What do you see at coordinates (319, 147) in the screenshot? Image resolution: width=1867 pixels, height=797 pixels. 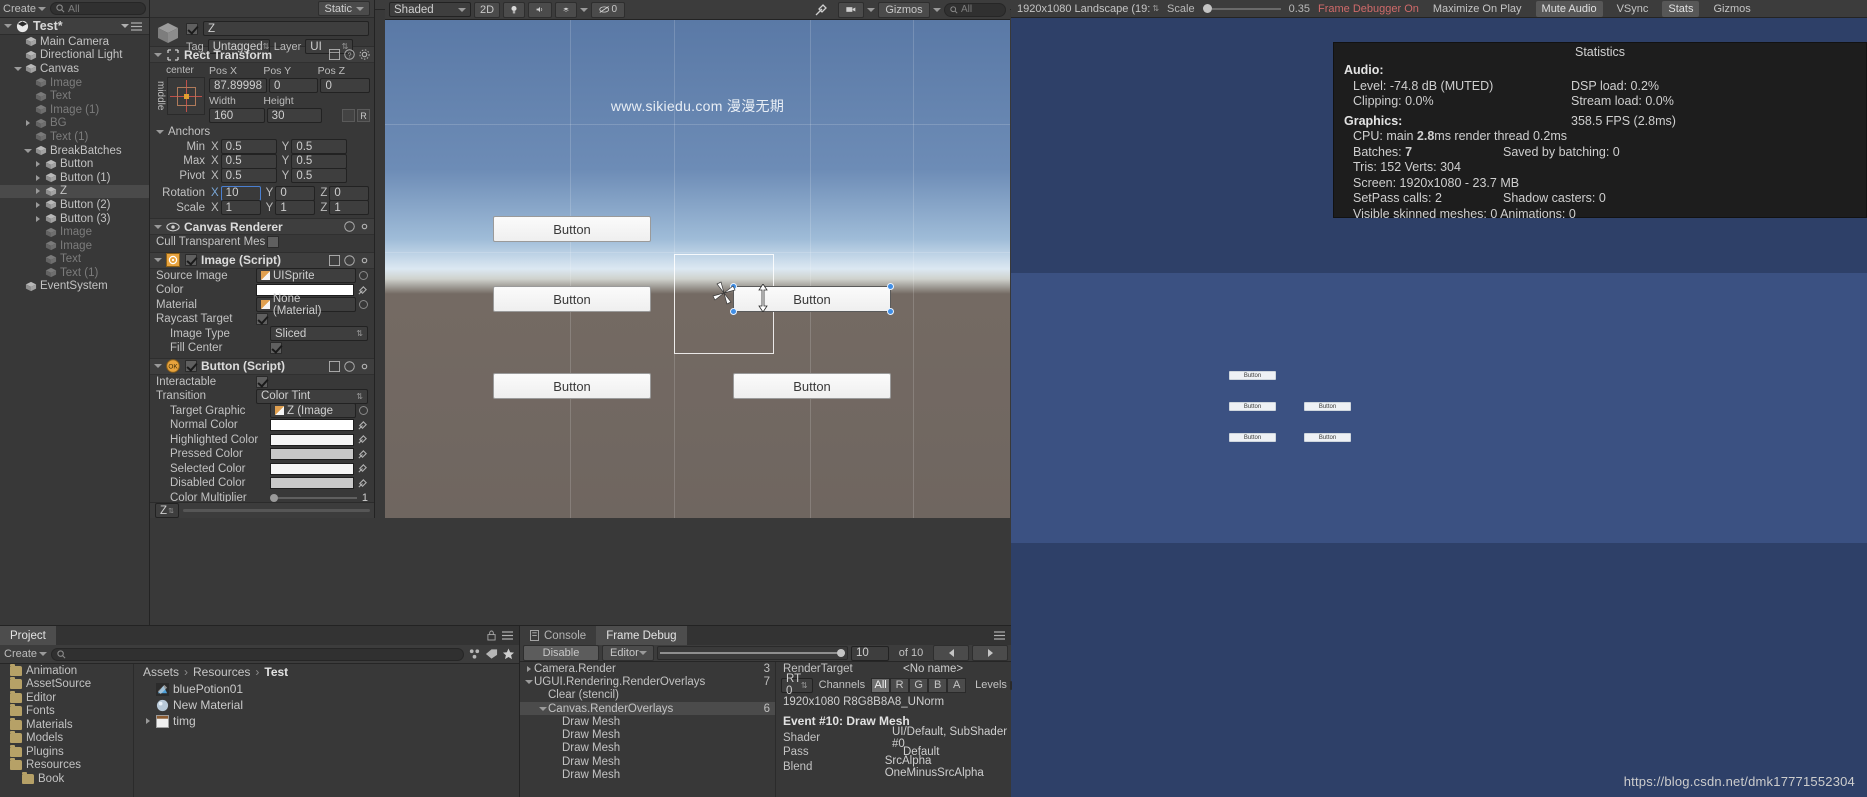 I see `anchor-min-y-field: 0.5` at bounding box center [319, 147].